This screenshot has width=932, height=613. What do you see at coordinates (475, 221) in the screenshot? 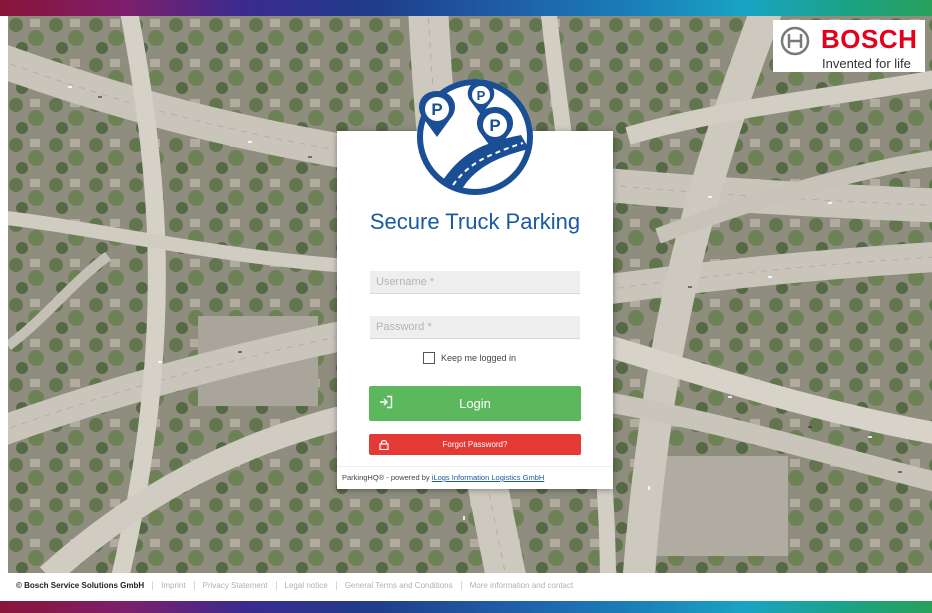
I see `app-title: Secure Truck Parking` at bounding box center [475, 221].